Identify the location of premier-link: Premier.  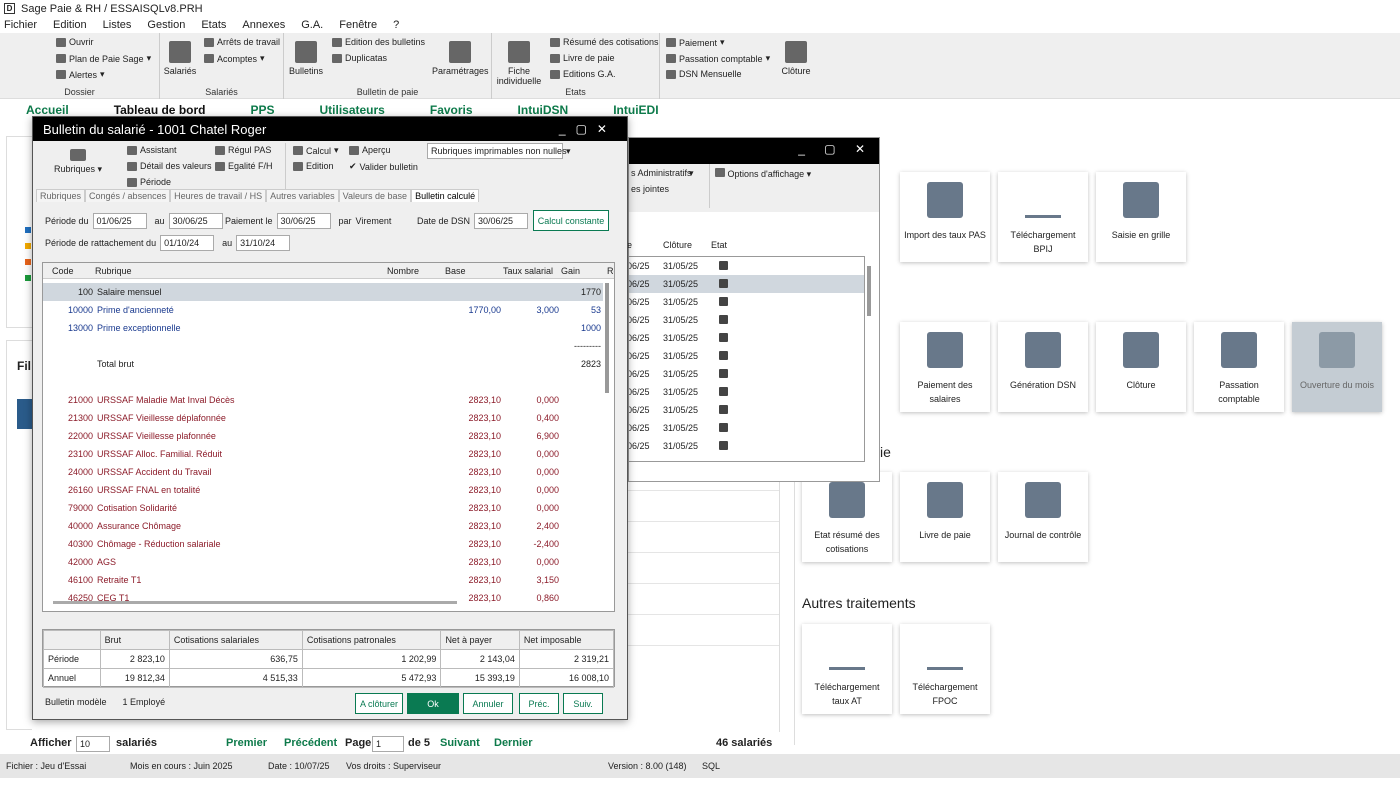
(246, 743).